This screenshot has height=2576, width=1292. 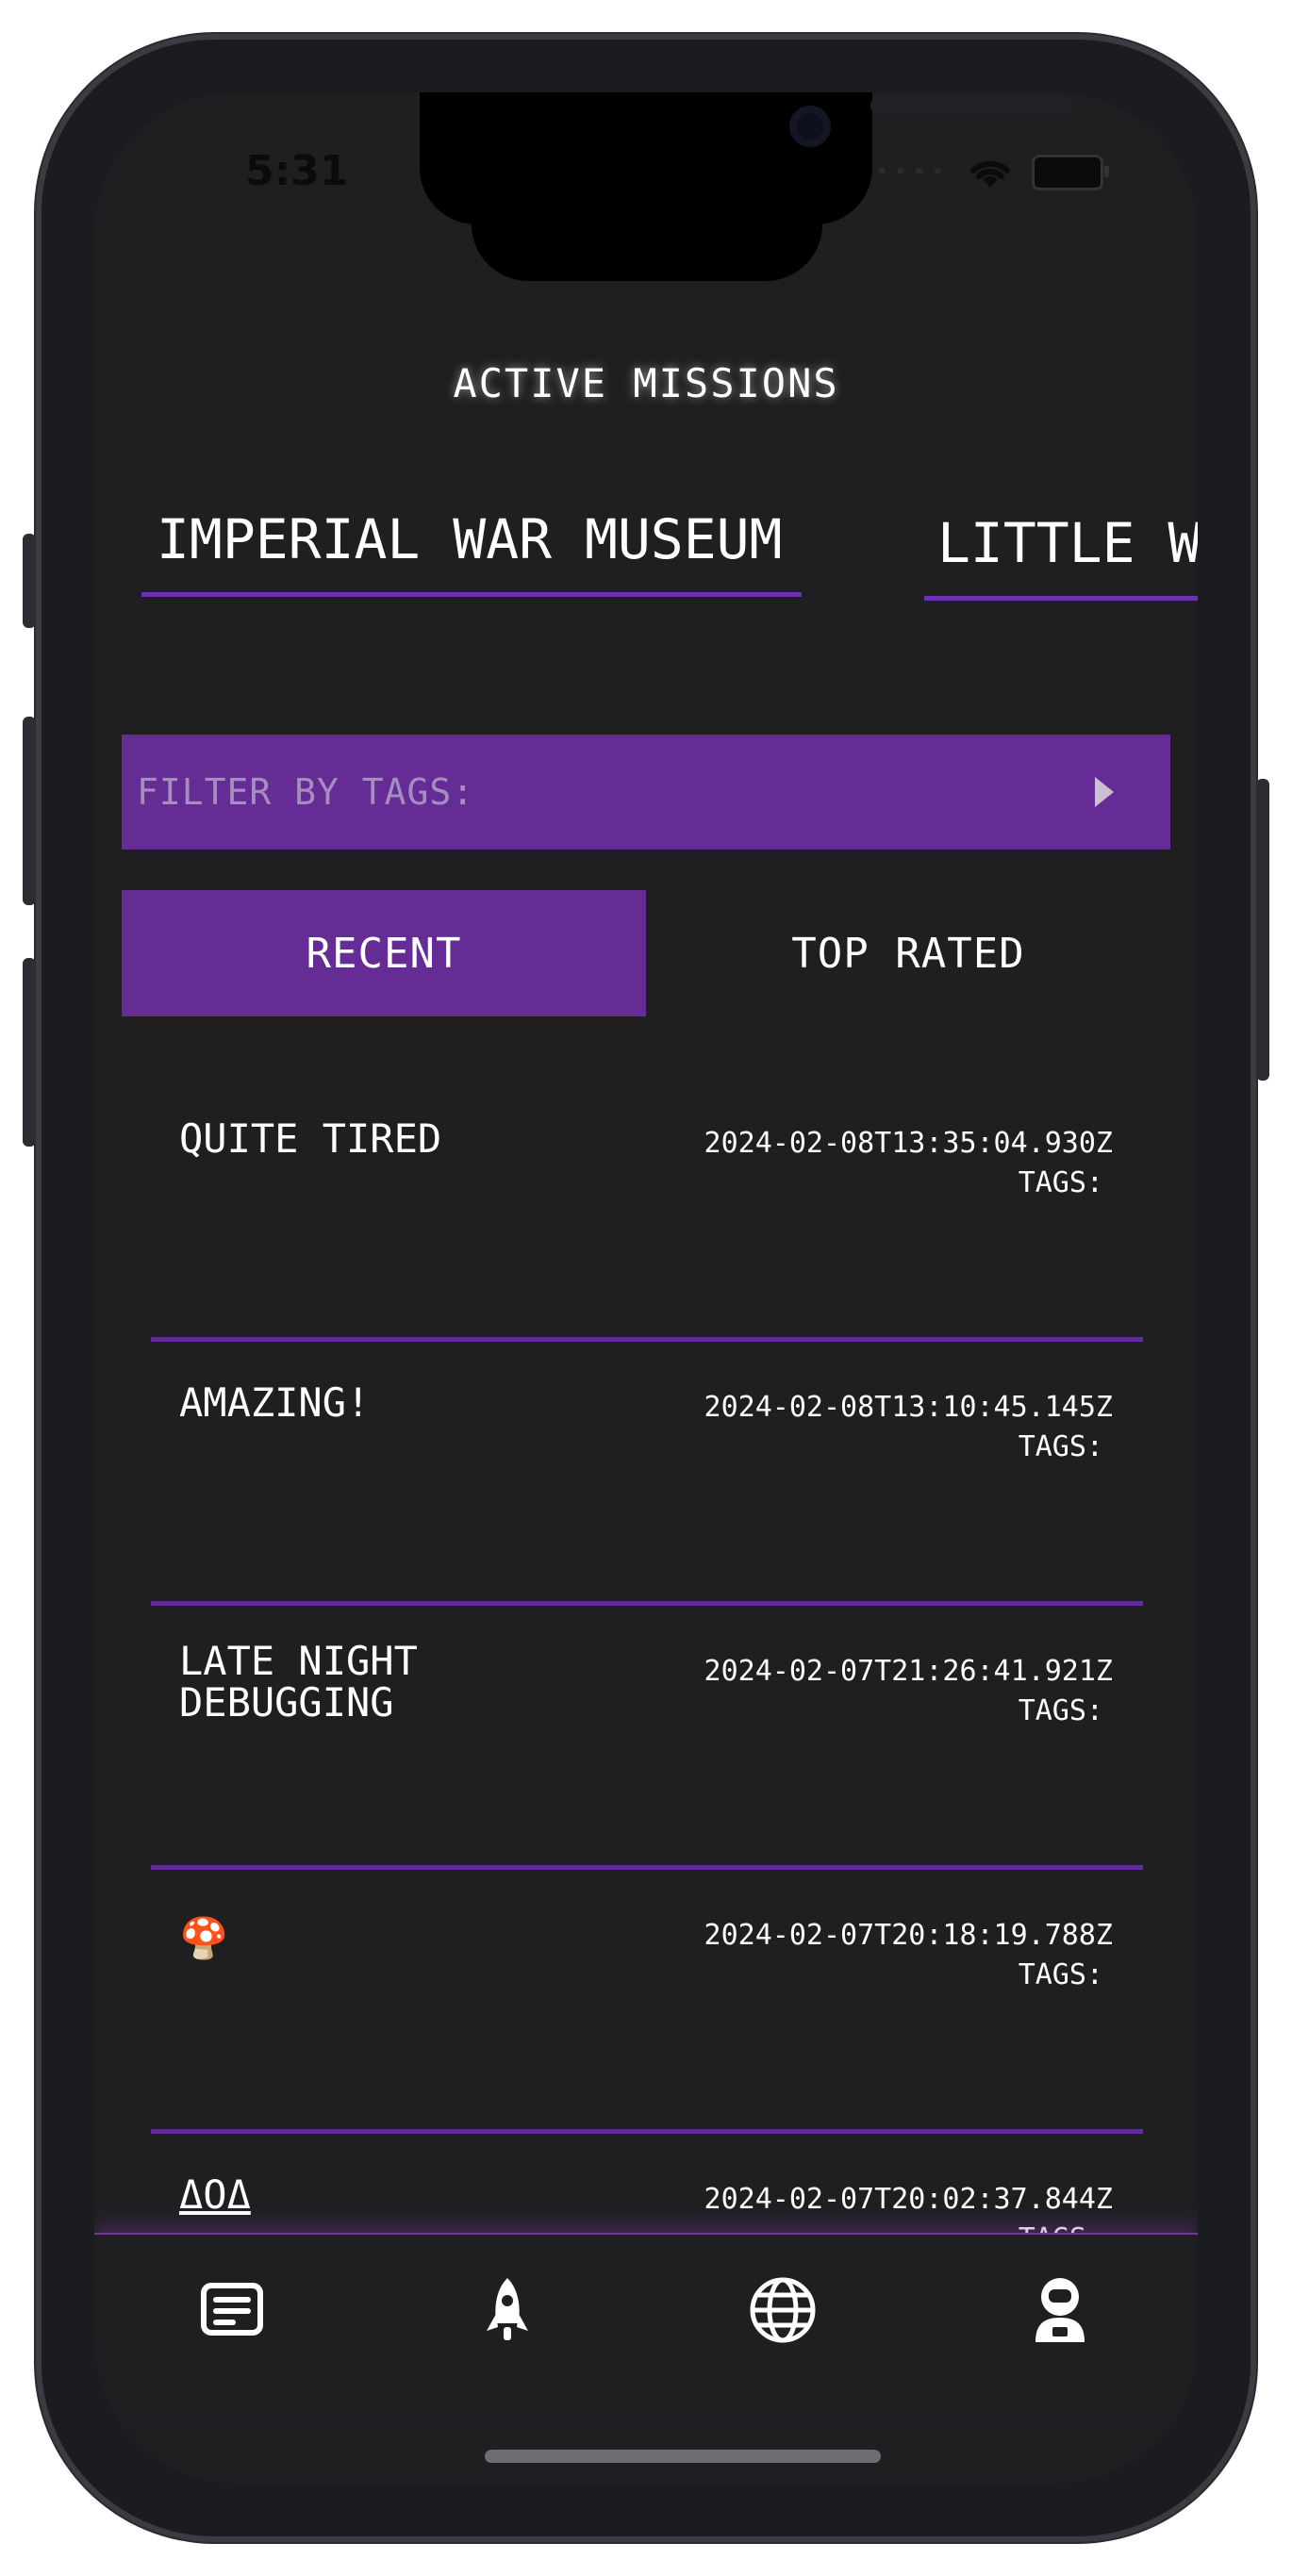 What do you see at coordinates (311, 1138) in the screenshot?
I see `entry-title: QUITE TIRED` at bounding box center [311, 1138].